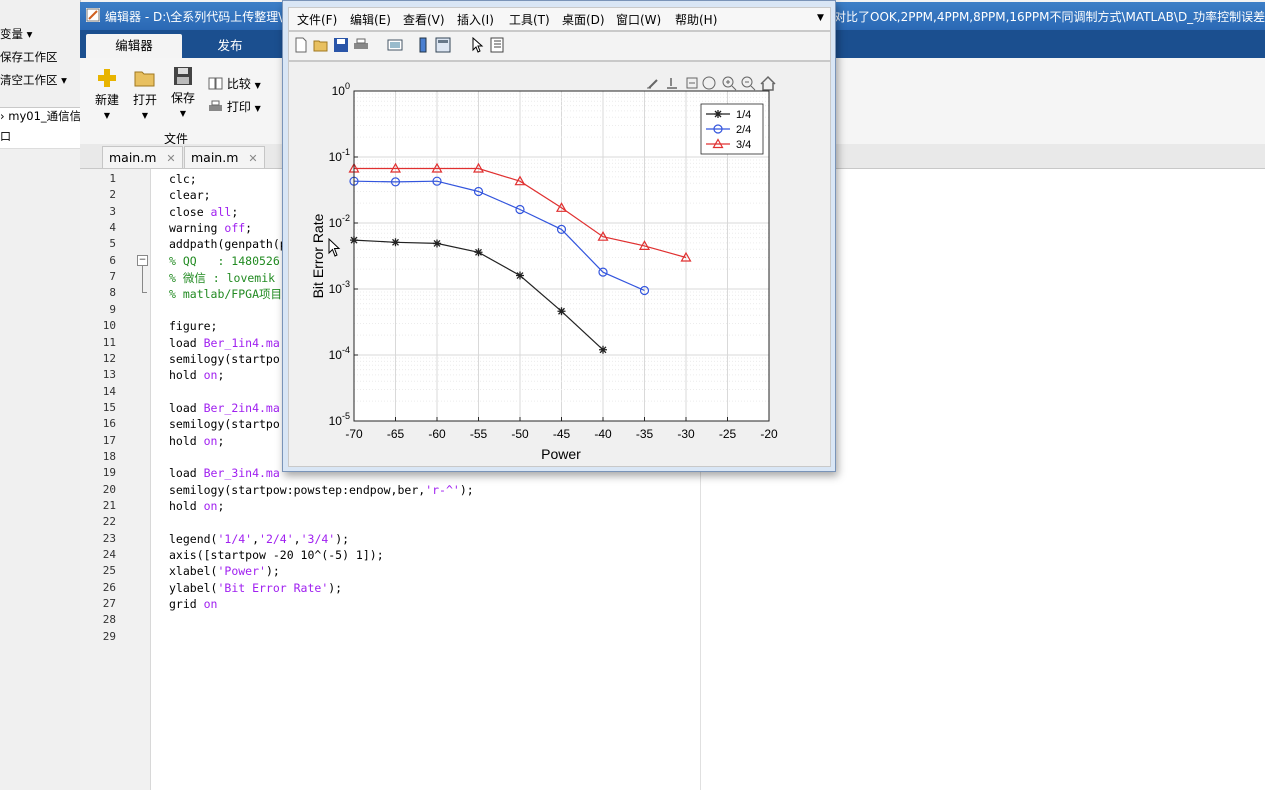 The width and height of the screenshot is (1265, 790). I want to click on data-point-star, so click(437, 243).